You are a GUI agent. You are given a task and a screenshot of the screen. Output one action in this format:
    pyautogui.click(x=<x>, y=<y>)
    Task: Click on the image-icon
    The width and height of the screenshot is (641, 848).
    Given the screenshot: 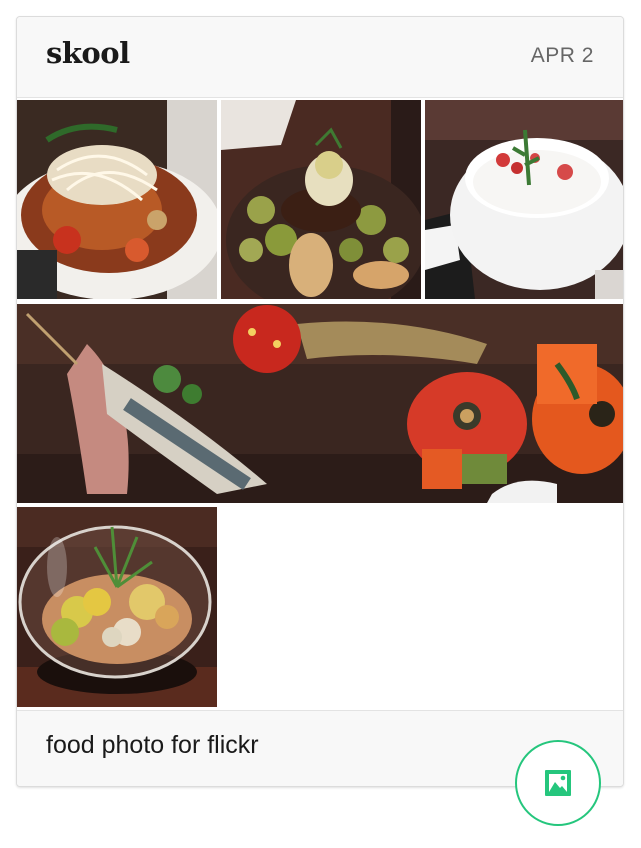 What is the action you would take?
    pyautogui.click(x=558, y=783)
    